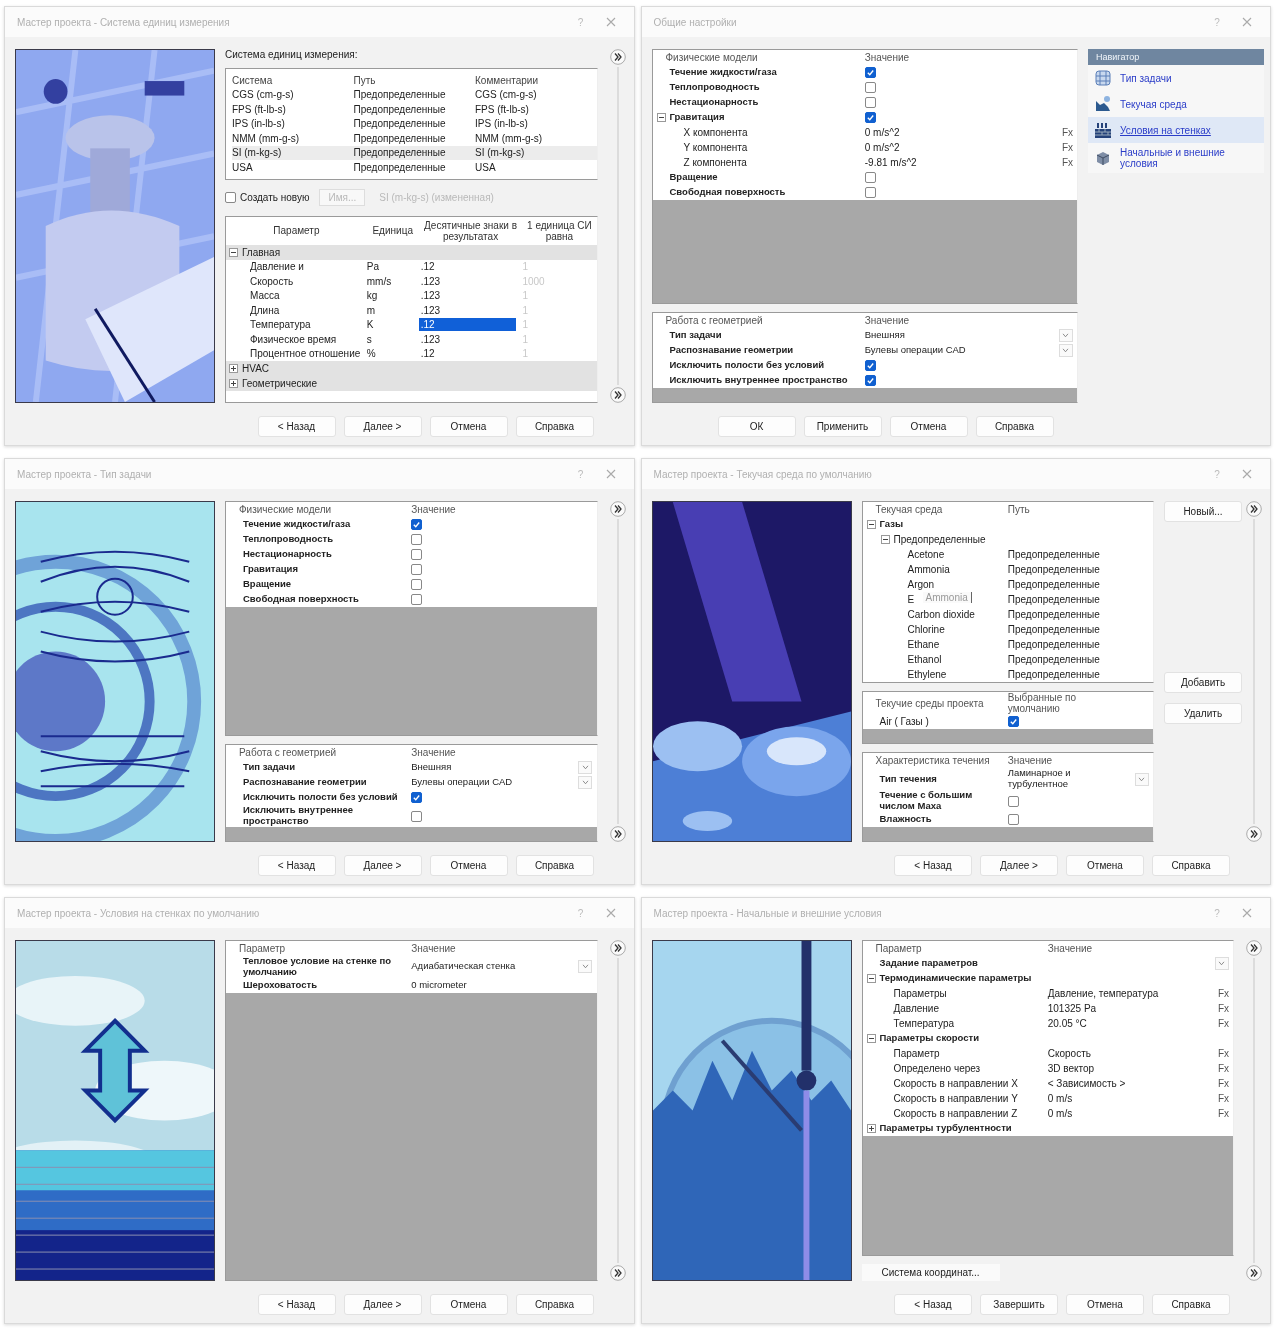 This screenshot has height=1339, width=1275. Describe the element at coordinates (414, 152) in the screenshot. I see `list-row: SI (m-kg-s) Предопределенные SI (m-kg-s)` at that location.